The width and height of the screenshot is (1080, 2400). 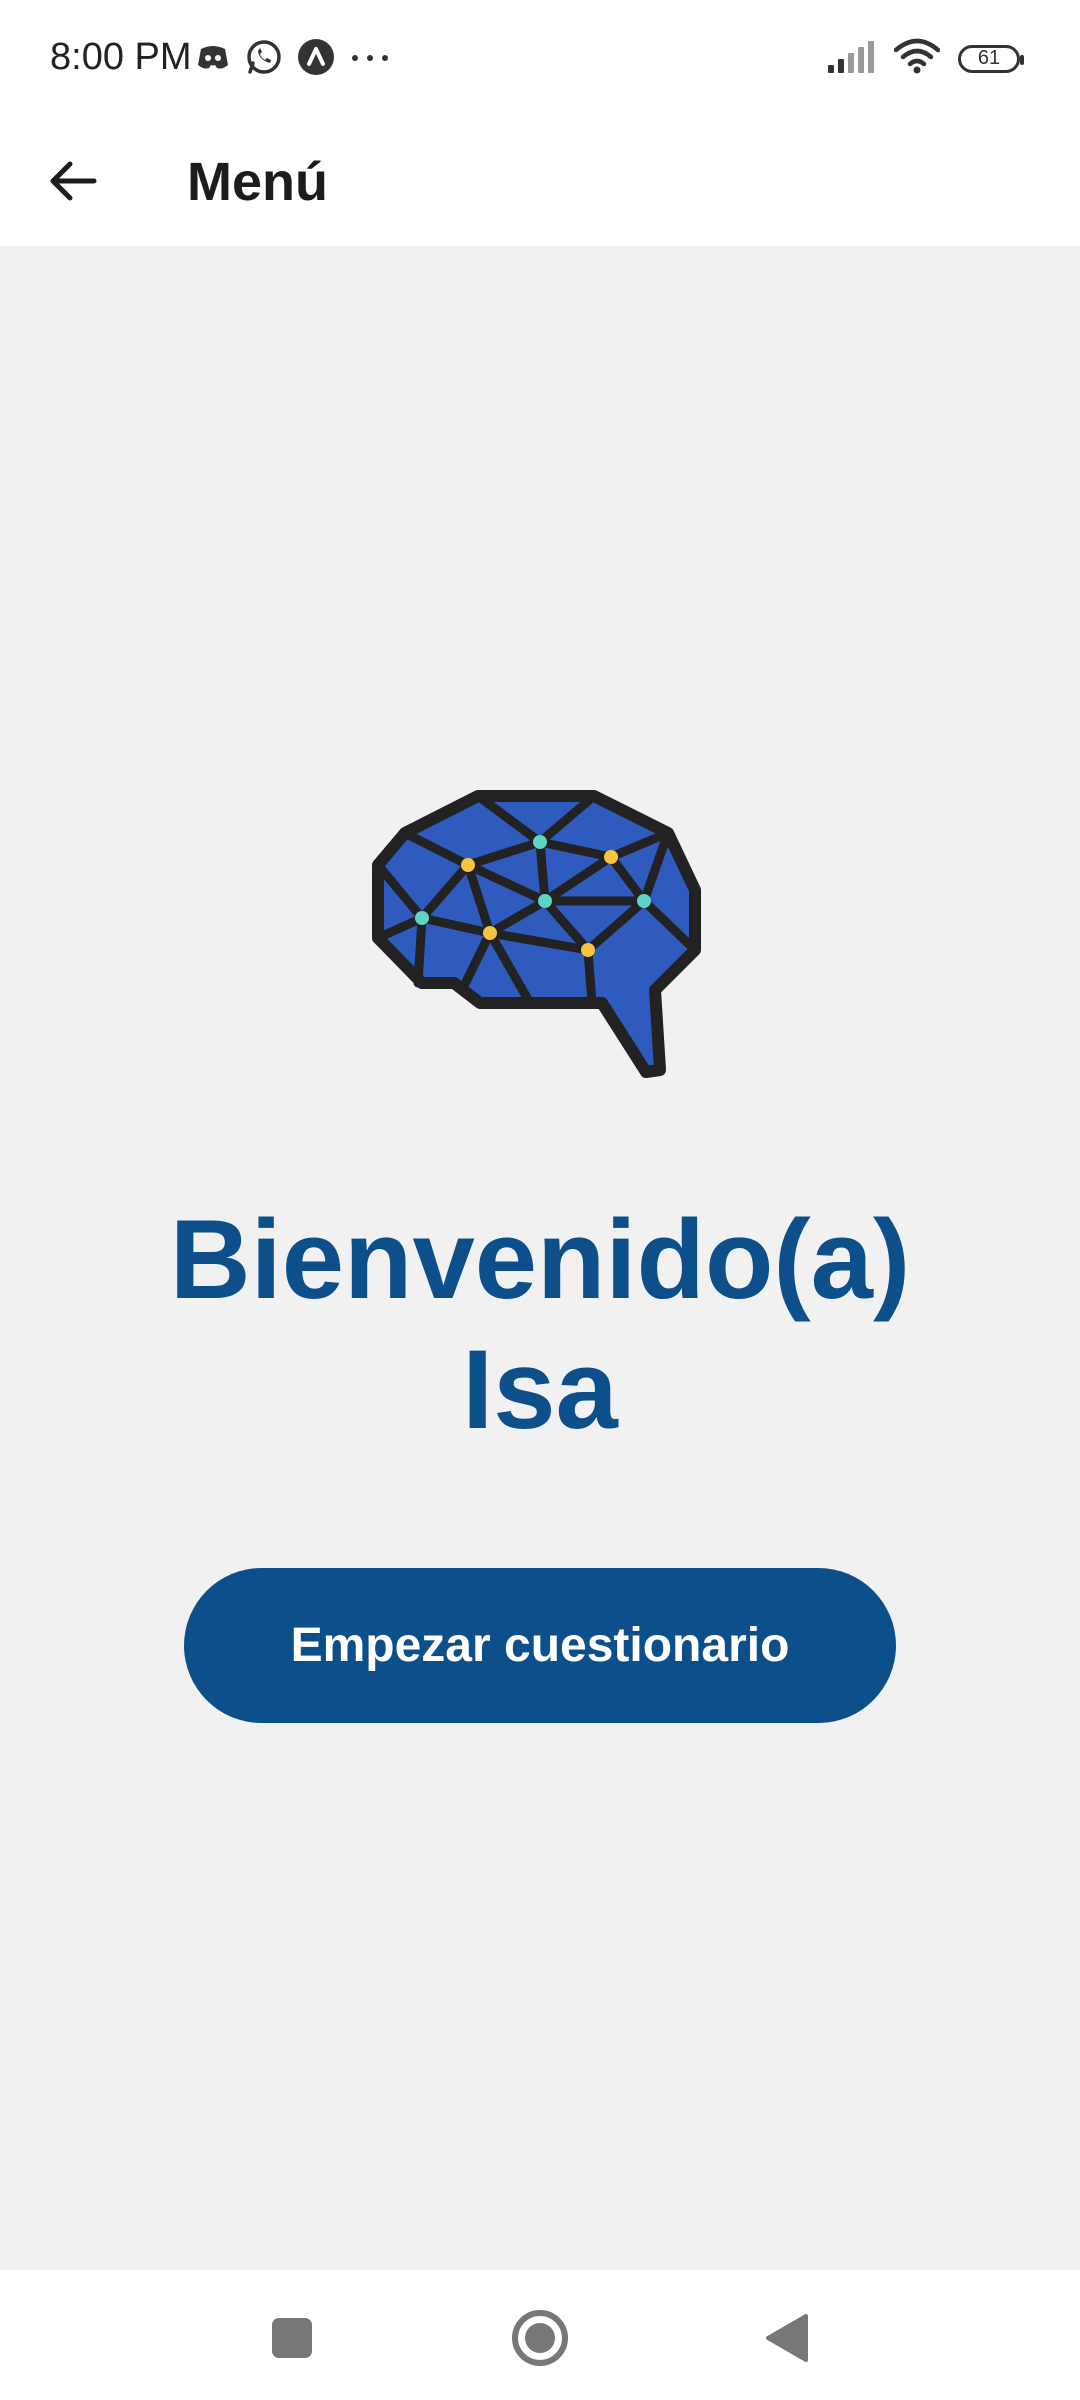 What do you see at coordinates (540, 60) in the screenshot?
I see `status-bar: 8:00 PM 61` at bounding box center [540, 60].